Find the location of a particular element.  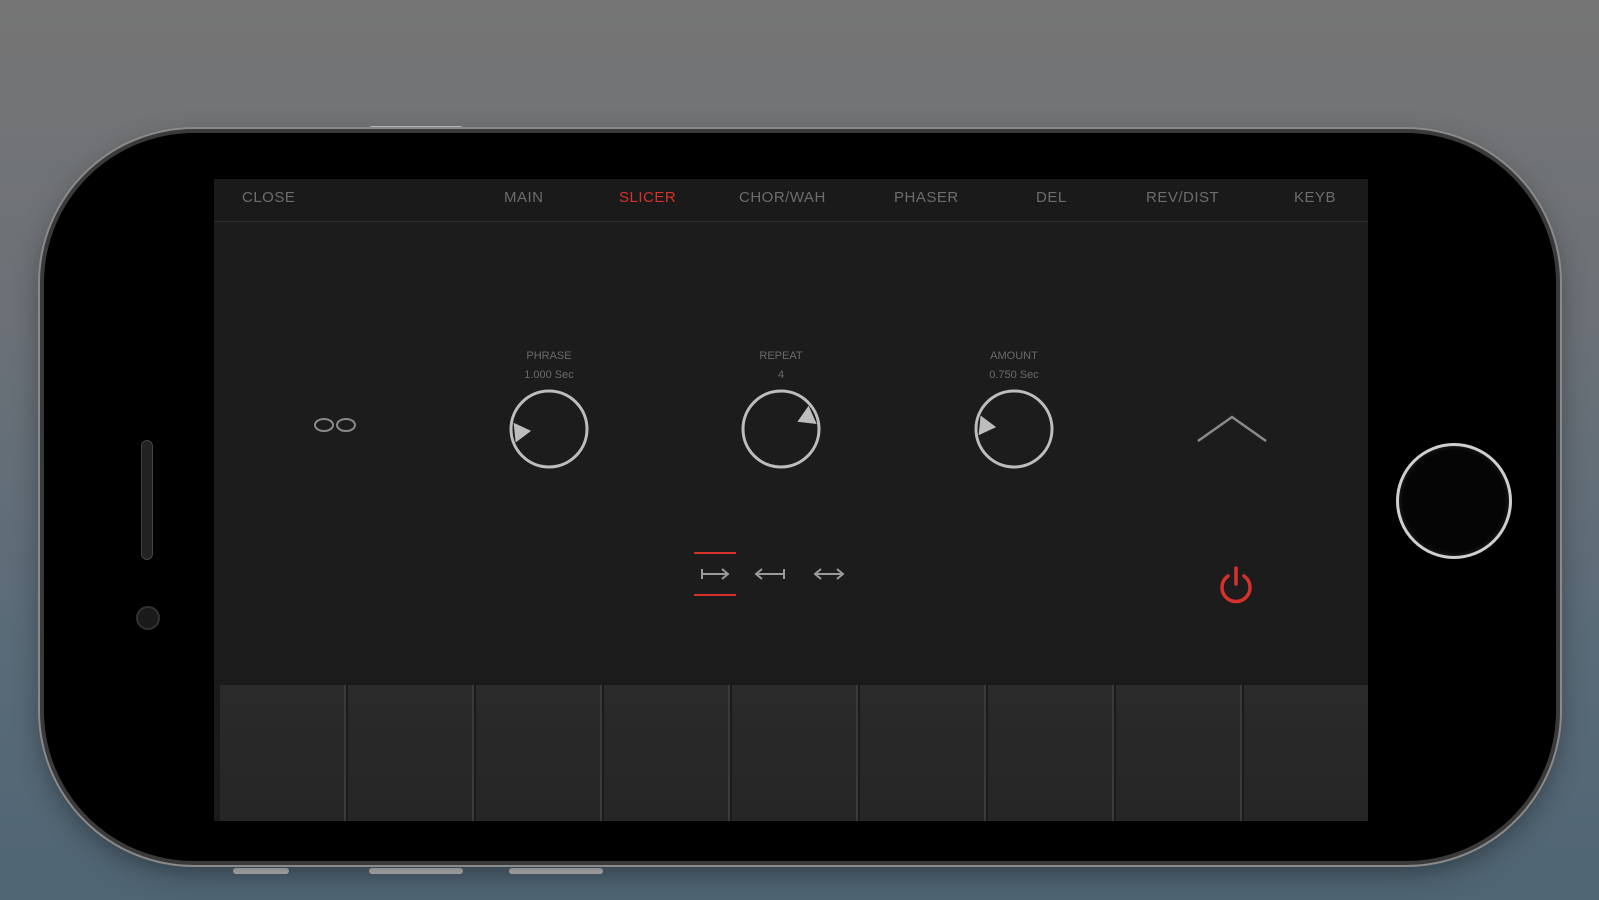

keyboard-area is located at coordinates (791, 750).